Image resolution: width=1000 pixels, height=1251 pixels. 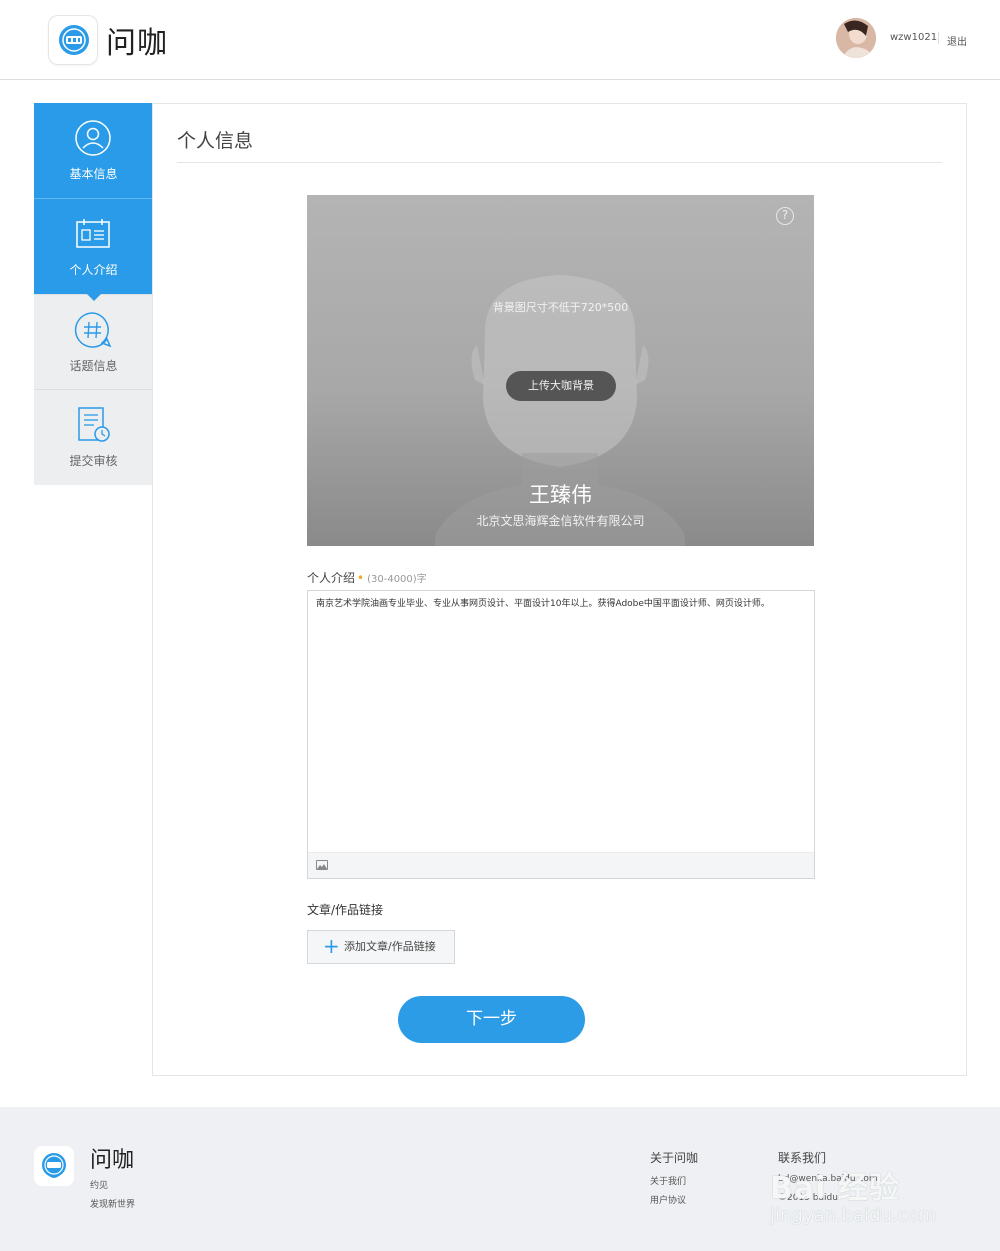 What do you see at coordinates (73, 40) in the screenshot?
I see `app-logo-icon` at bounding box center [73, 40].